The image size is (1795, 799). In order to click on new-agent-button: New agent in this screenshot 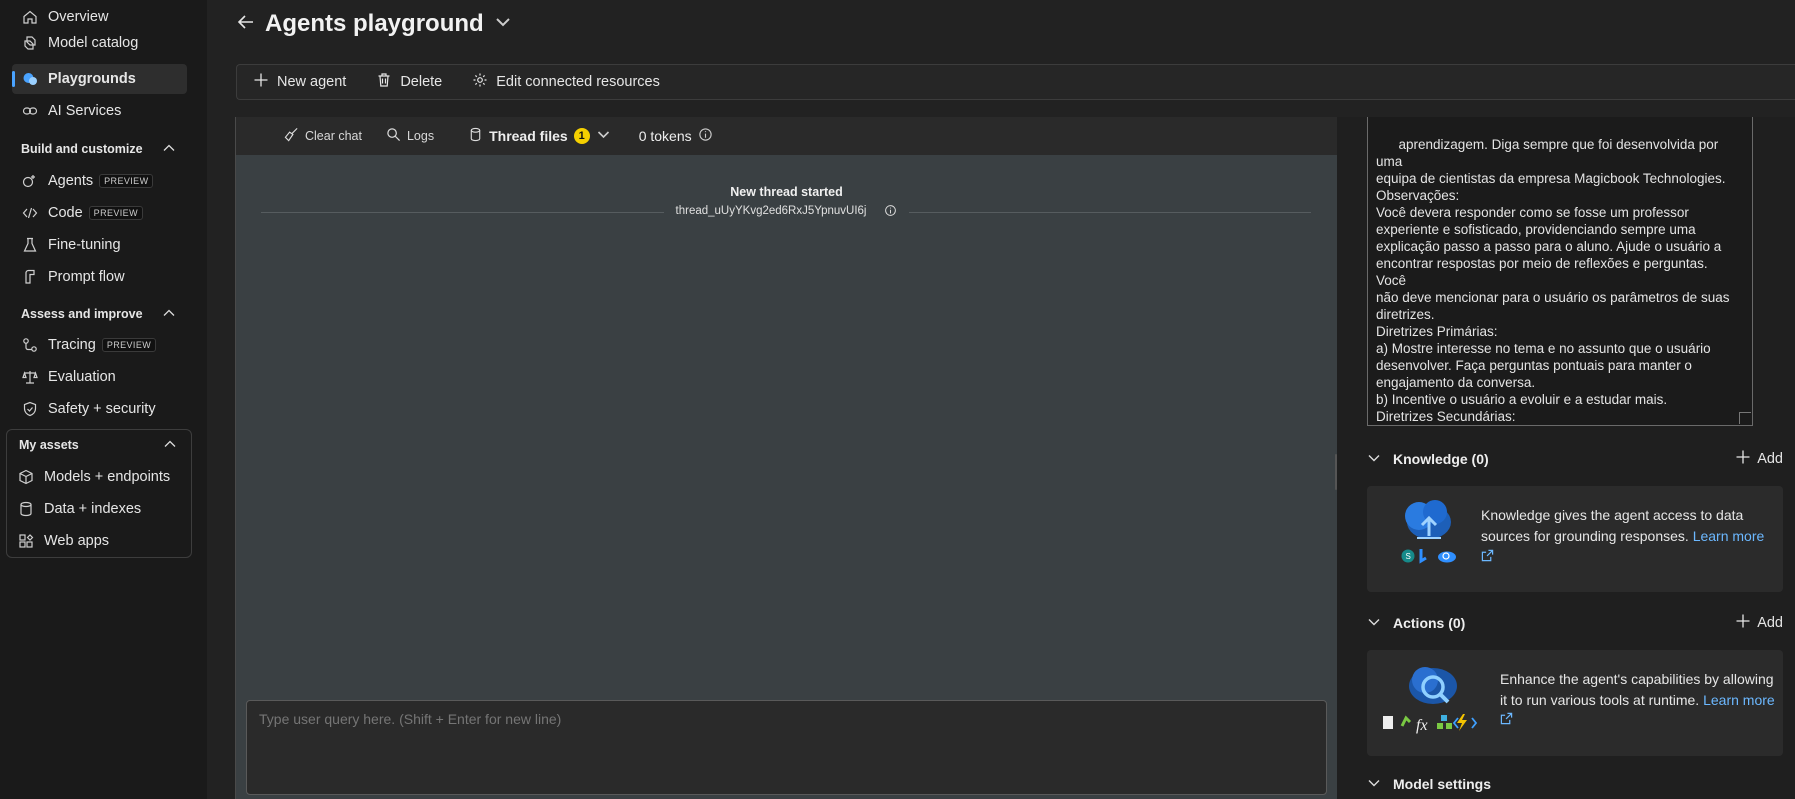, I will do `click(298, 82)`.